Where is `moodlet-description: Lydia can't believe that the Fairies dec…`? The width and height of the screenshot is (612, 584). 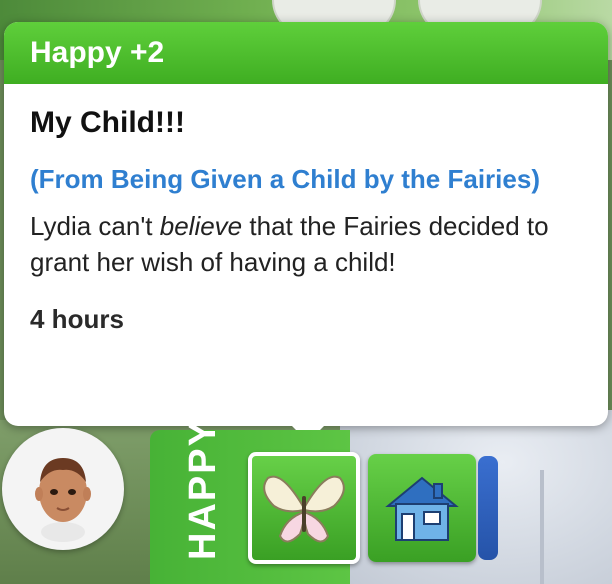 moodlet-description: Lydia can't believe that the Fairies dec… is located at coordinates (306, 244).